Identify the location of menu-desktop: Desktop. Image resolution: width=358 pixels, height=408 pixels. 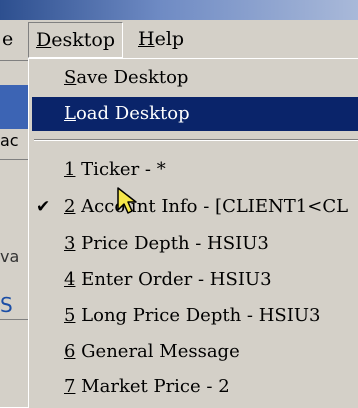
(75, 40).